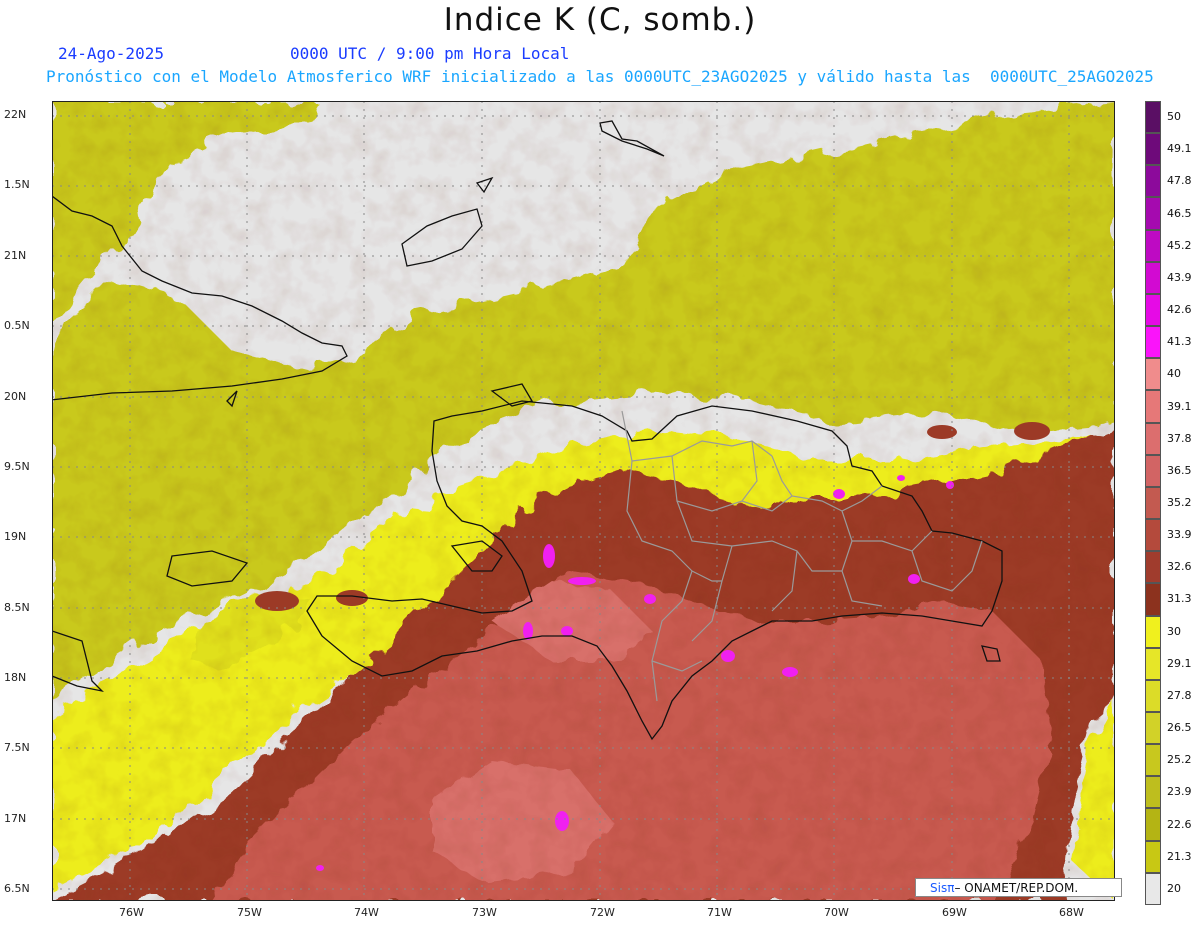 This screenshot has height=927, width=1200. Describe the element at coordinates (1179, 824) in the screenshot. I see `colorbar-label: 22.6` at that location.